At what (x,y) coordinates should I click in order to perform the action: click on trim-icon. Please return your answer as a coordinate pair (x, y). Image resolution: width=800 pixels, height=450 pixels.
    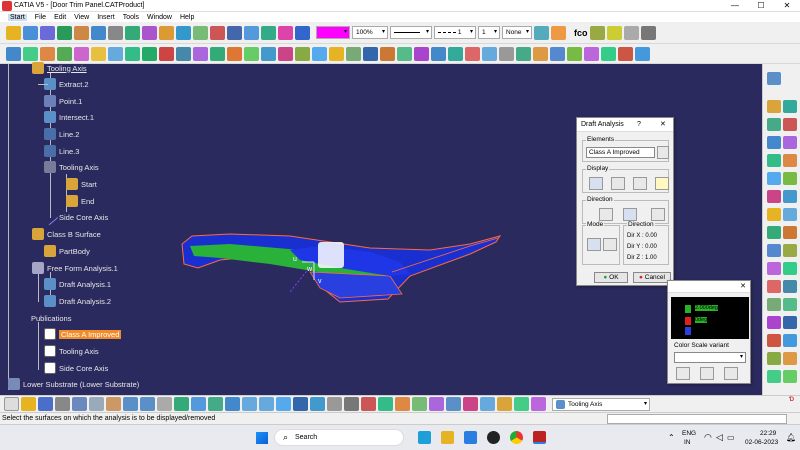
    Looking at the image, I should click on (774, 196).